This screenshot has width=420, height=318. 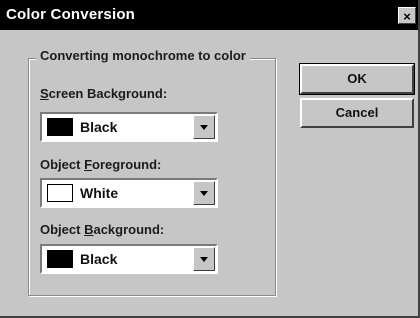 I want to click on object-background-dropdown: Black, so click(x=129, y=259).